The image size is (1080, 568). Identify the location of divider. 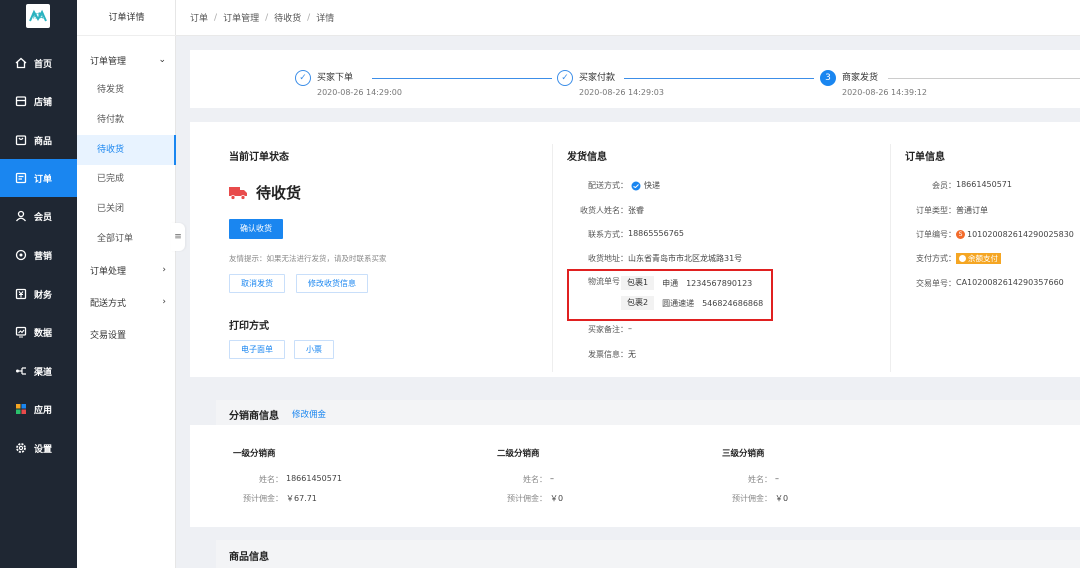
(552, 258).